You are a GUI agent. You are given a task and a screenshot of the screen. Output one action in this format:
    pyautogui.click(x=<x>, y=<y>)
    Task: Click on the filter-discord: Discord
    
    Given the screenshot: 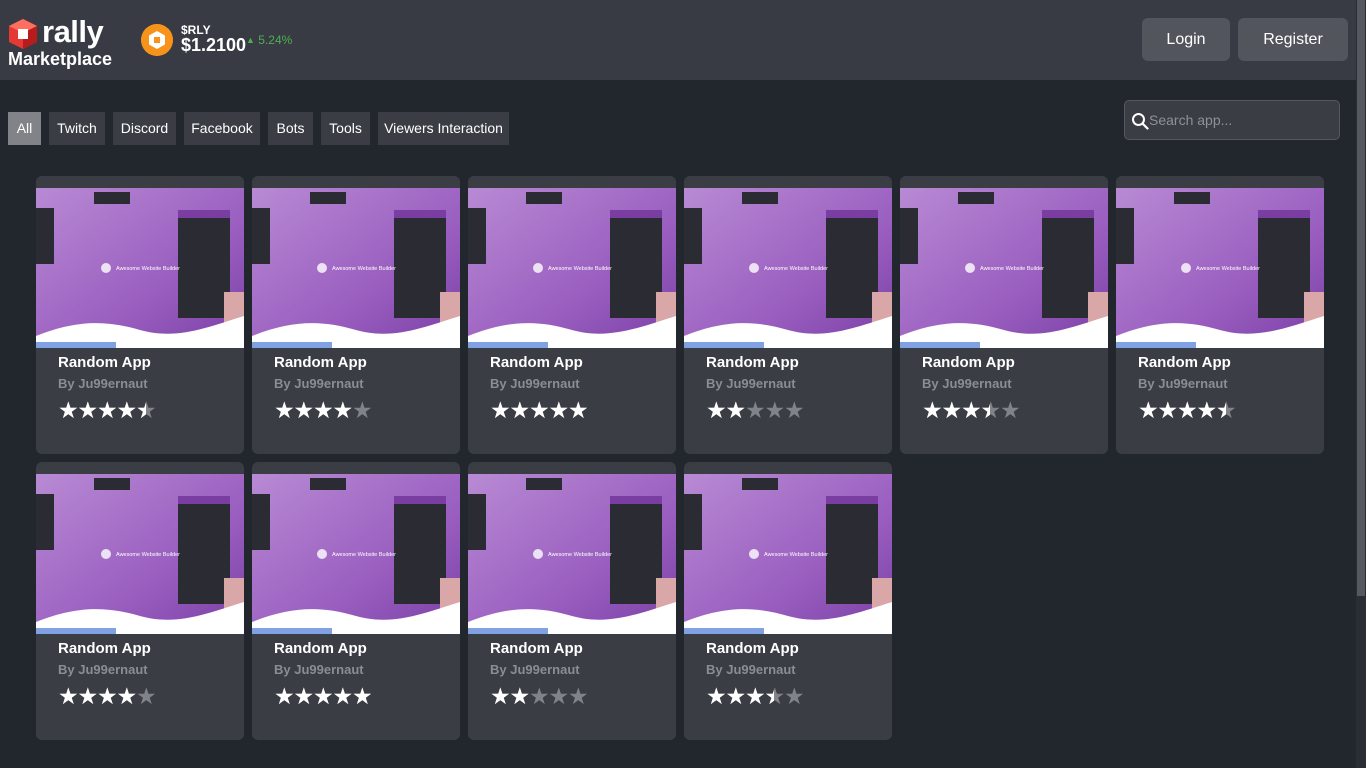 What is the action you would take?
    pyautogui.click(x=144, y=128)
    